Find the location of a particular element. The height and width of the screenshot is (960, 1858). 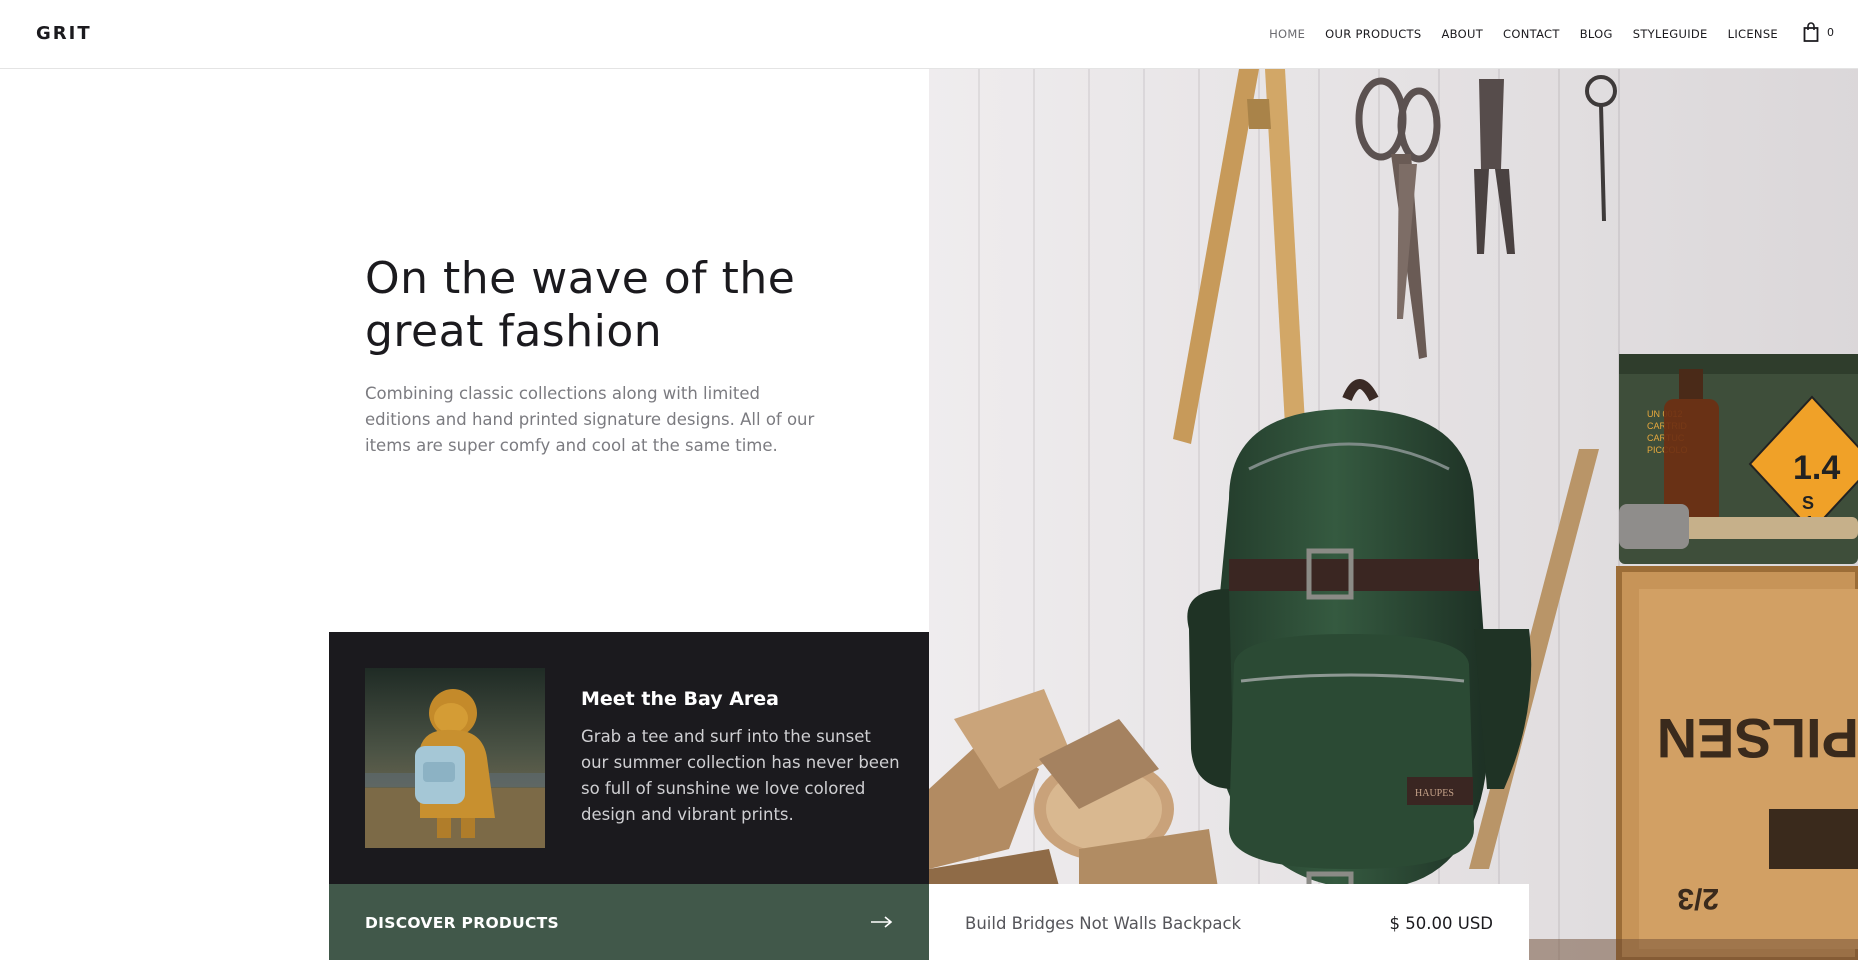

hero-title-line-1: On the wave of the is located at coordinates (580, 278).